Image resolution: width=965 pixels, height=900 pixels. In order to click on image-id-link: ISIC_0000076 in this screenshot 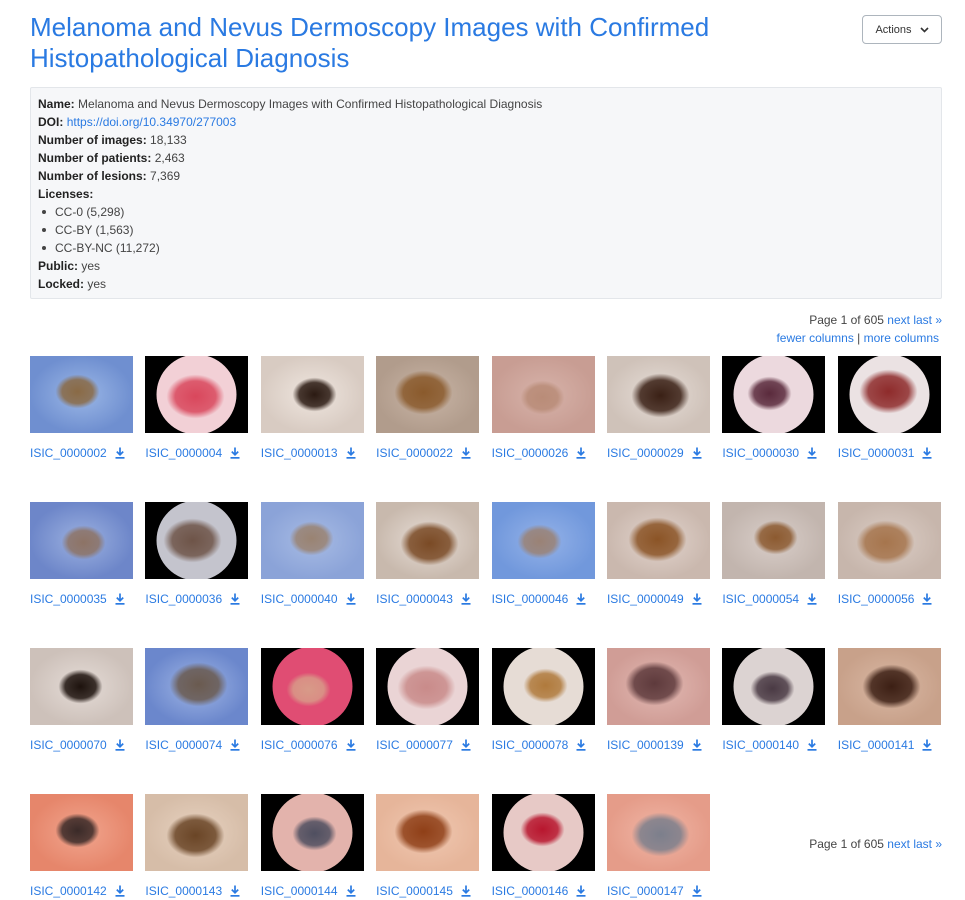, I will do `click(299, 745)`.